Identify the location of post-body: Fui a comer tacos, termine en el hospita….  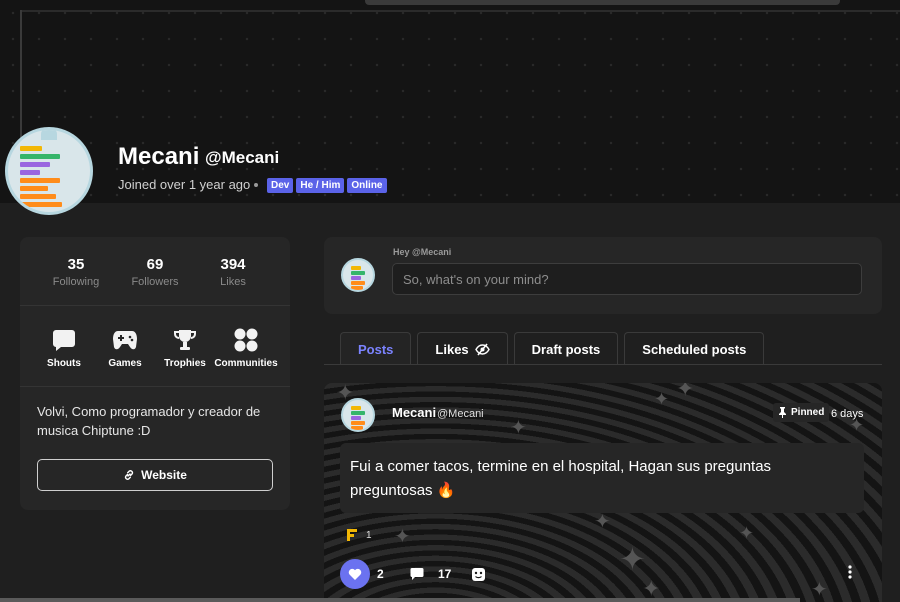
(602, 478).